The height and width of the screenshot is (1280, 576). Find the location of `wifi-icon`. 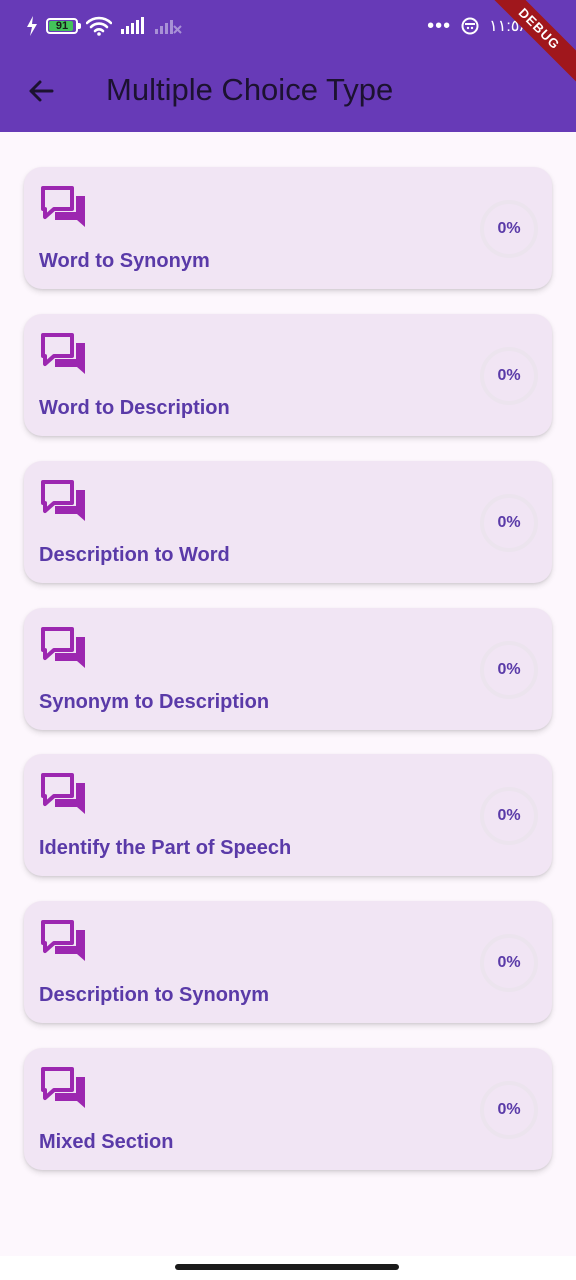

wifi-icon is located at coordinates (99, 26).